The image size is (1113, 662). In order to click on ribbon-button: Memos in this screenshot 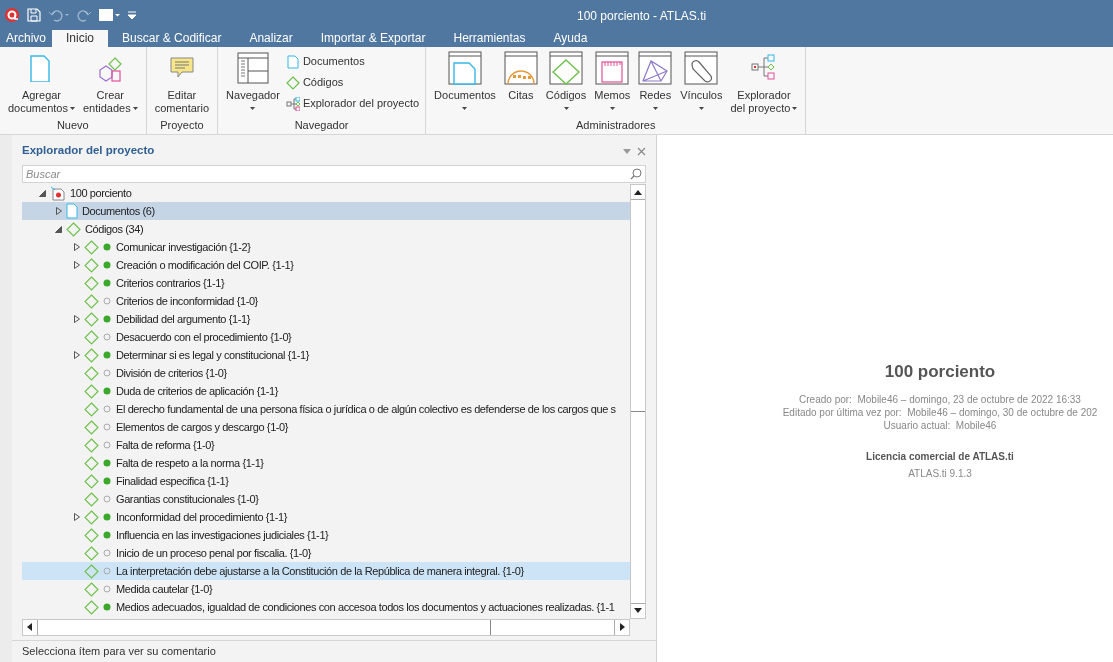, I will do `click(612, 84)`.